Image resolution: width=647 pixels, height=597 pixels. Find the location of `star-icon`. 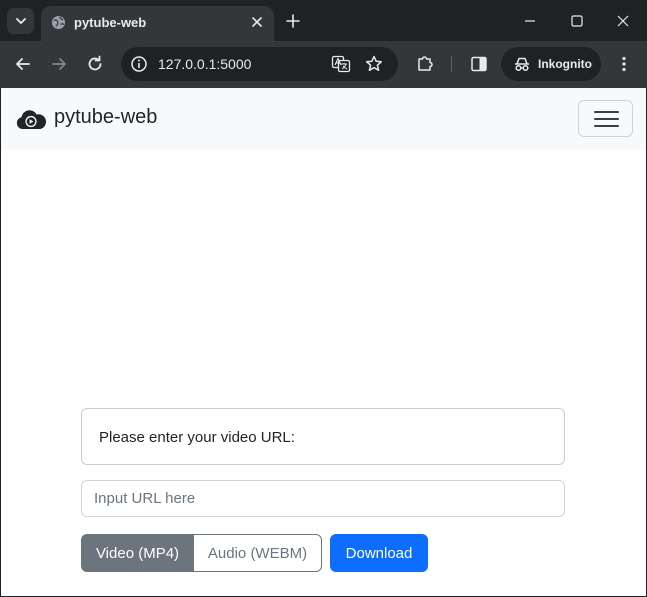

star-icon is located at coordinates (374, 64).